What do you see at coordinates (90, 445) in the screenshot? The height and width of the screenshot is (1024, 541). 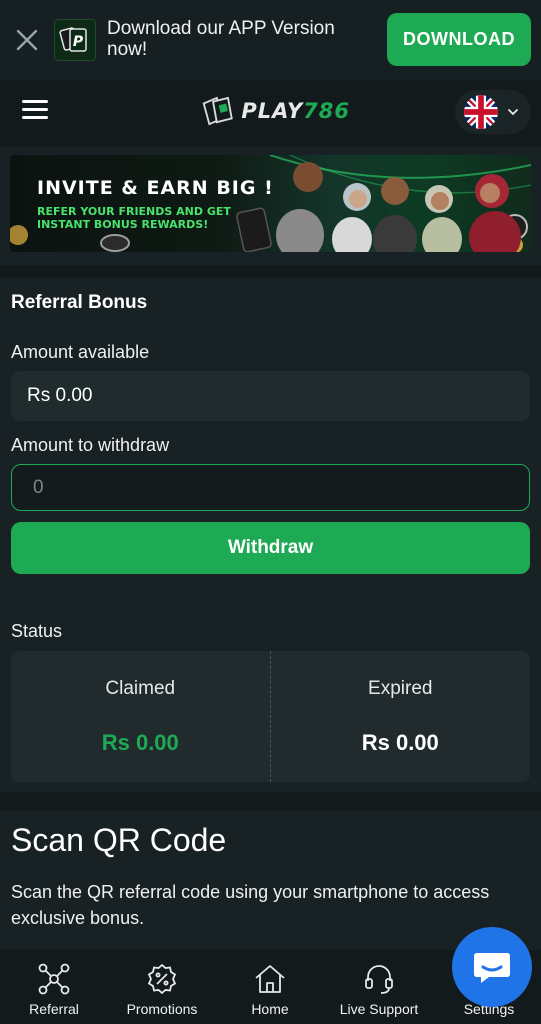 I see `amount-to-withdraw-label: Amount to withdraw` at bounding box center [90, 445].